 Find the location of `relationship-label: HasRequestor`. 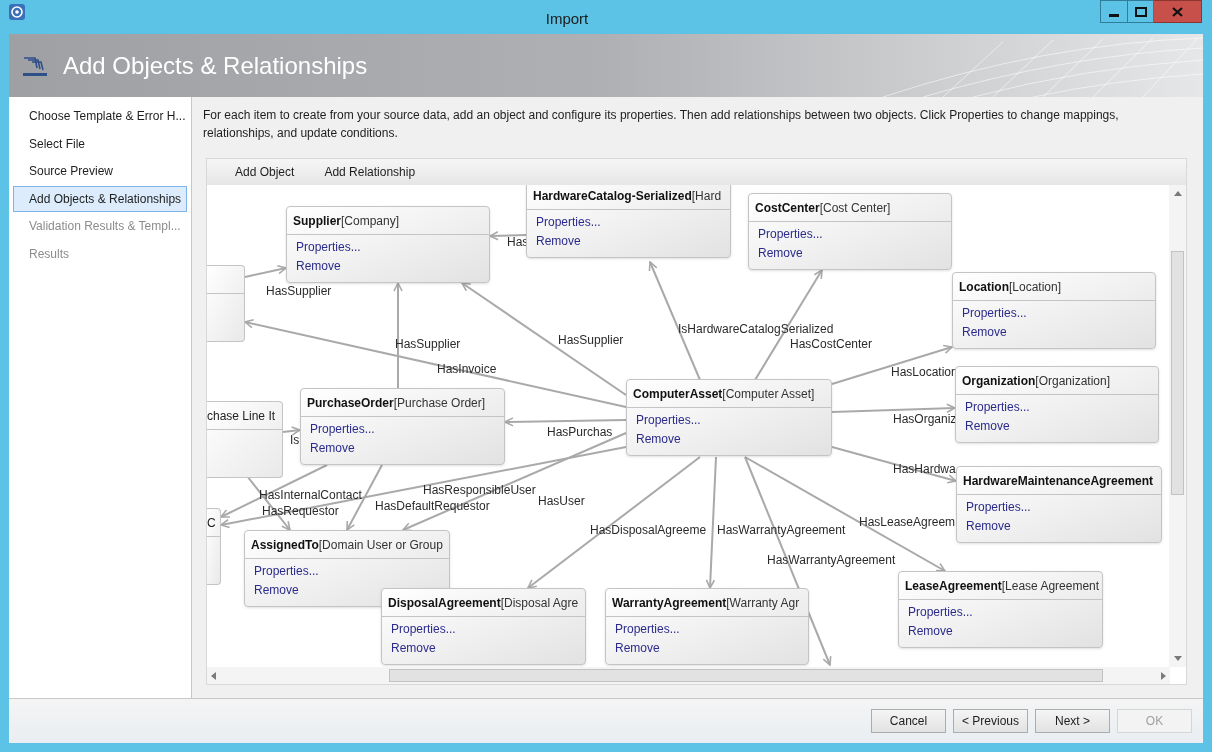

relationship-label: HasRequestor is located at coordinates (300, 511).